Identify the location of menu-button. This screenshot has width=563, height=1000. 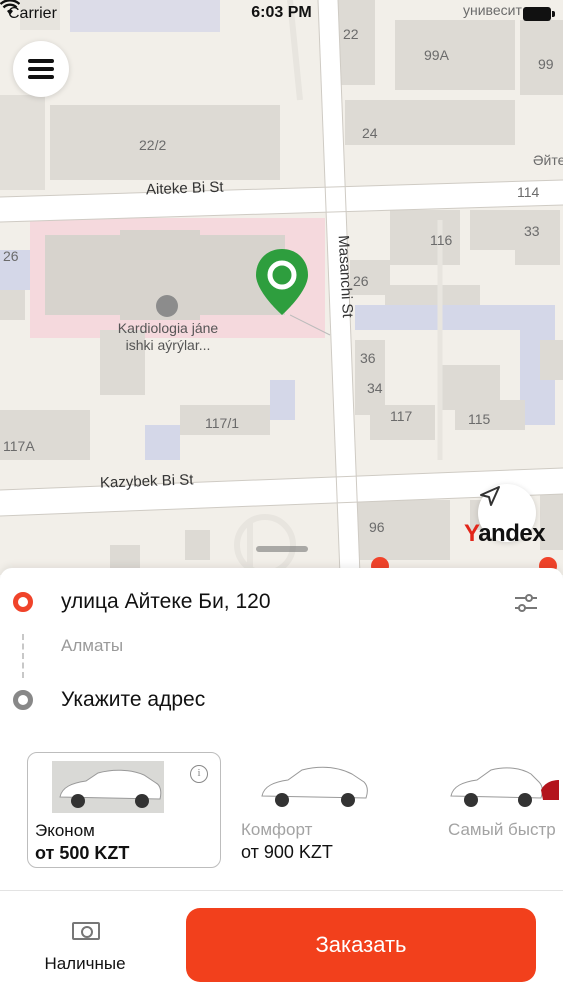
(41, 69).